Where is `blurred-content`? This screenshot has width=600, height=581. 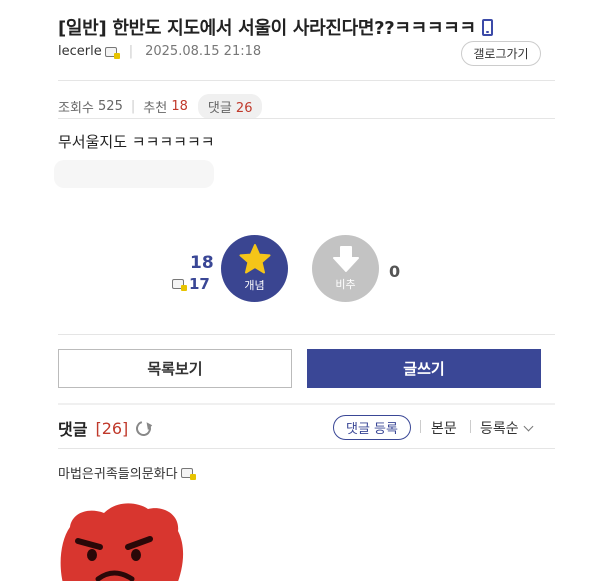
blurred-content is located at coordinates (134, 174).